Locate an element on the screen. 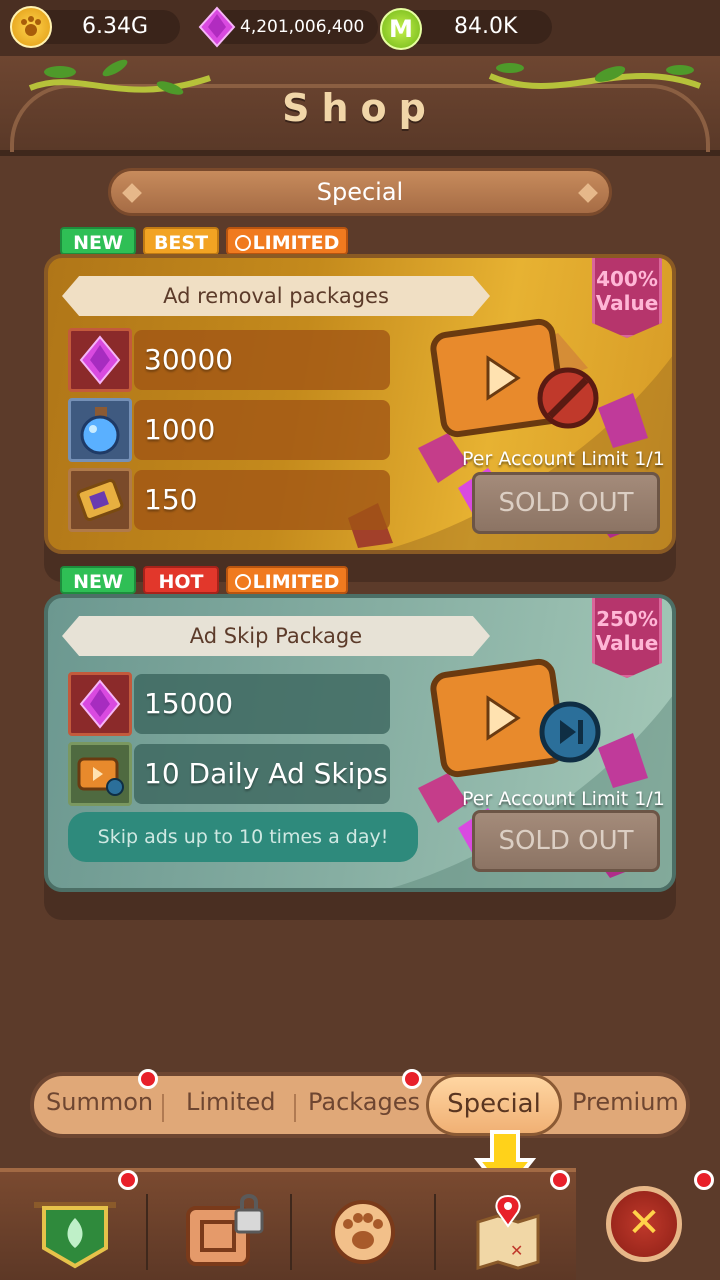 The image size is (720, 1280). nav-pets is located at coordinates (363, 1230).